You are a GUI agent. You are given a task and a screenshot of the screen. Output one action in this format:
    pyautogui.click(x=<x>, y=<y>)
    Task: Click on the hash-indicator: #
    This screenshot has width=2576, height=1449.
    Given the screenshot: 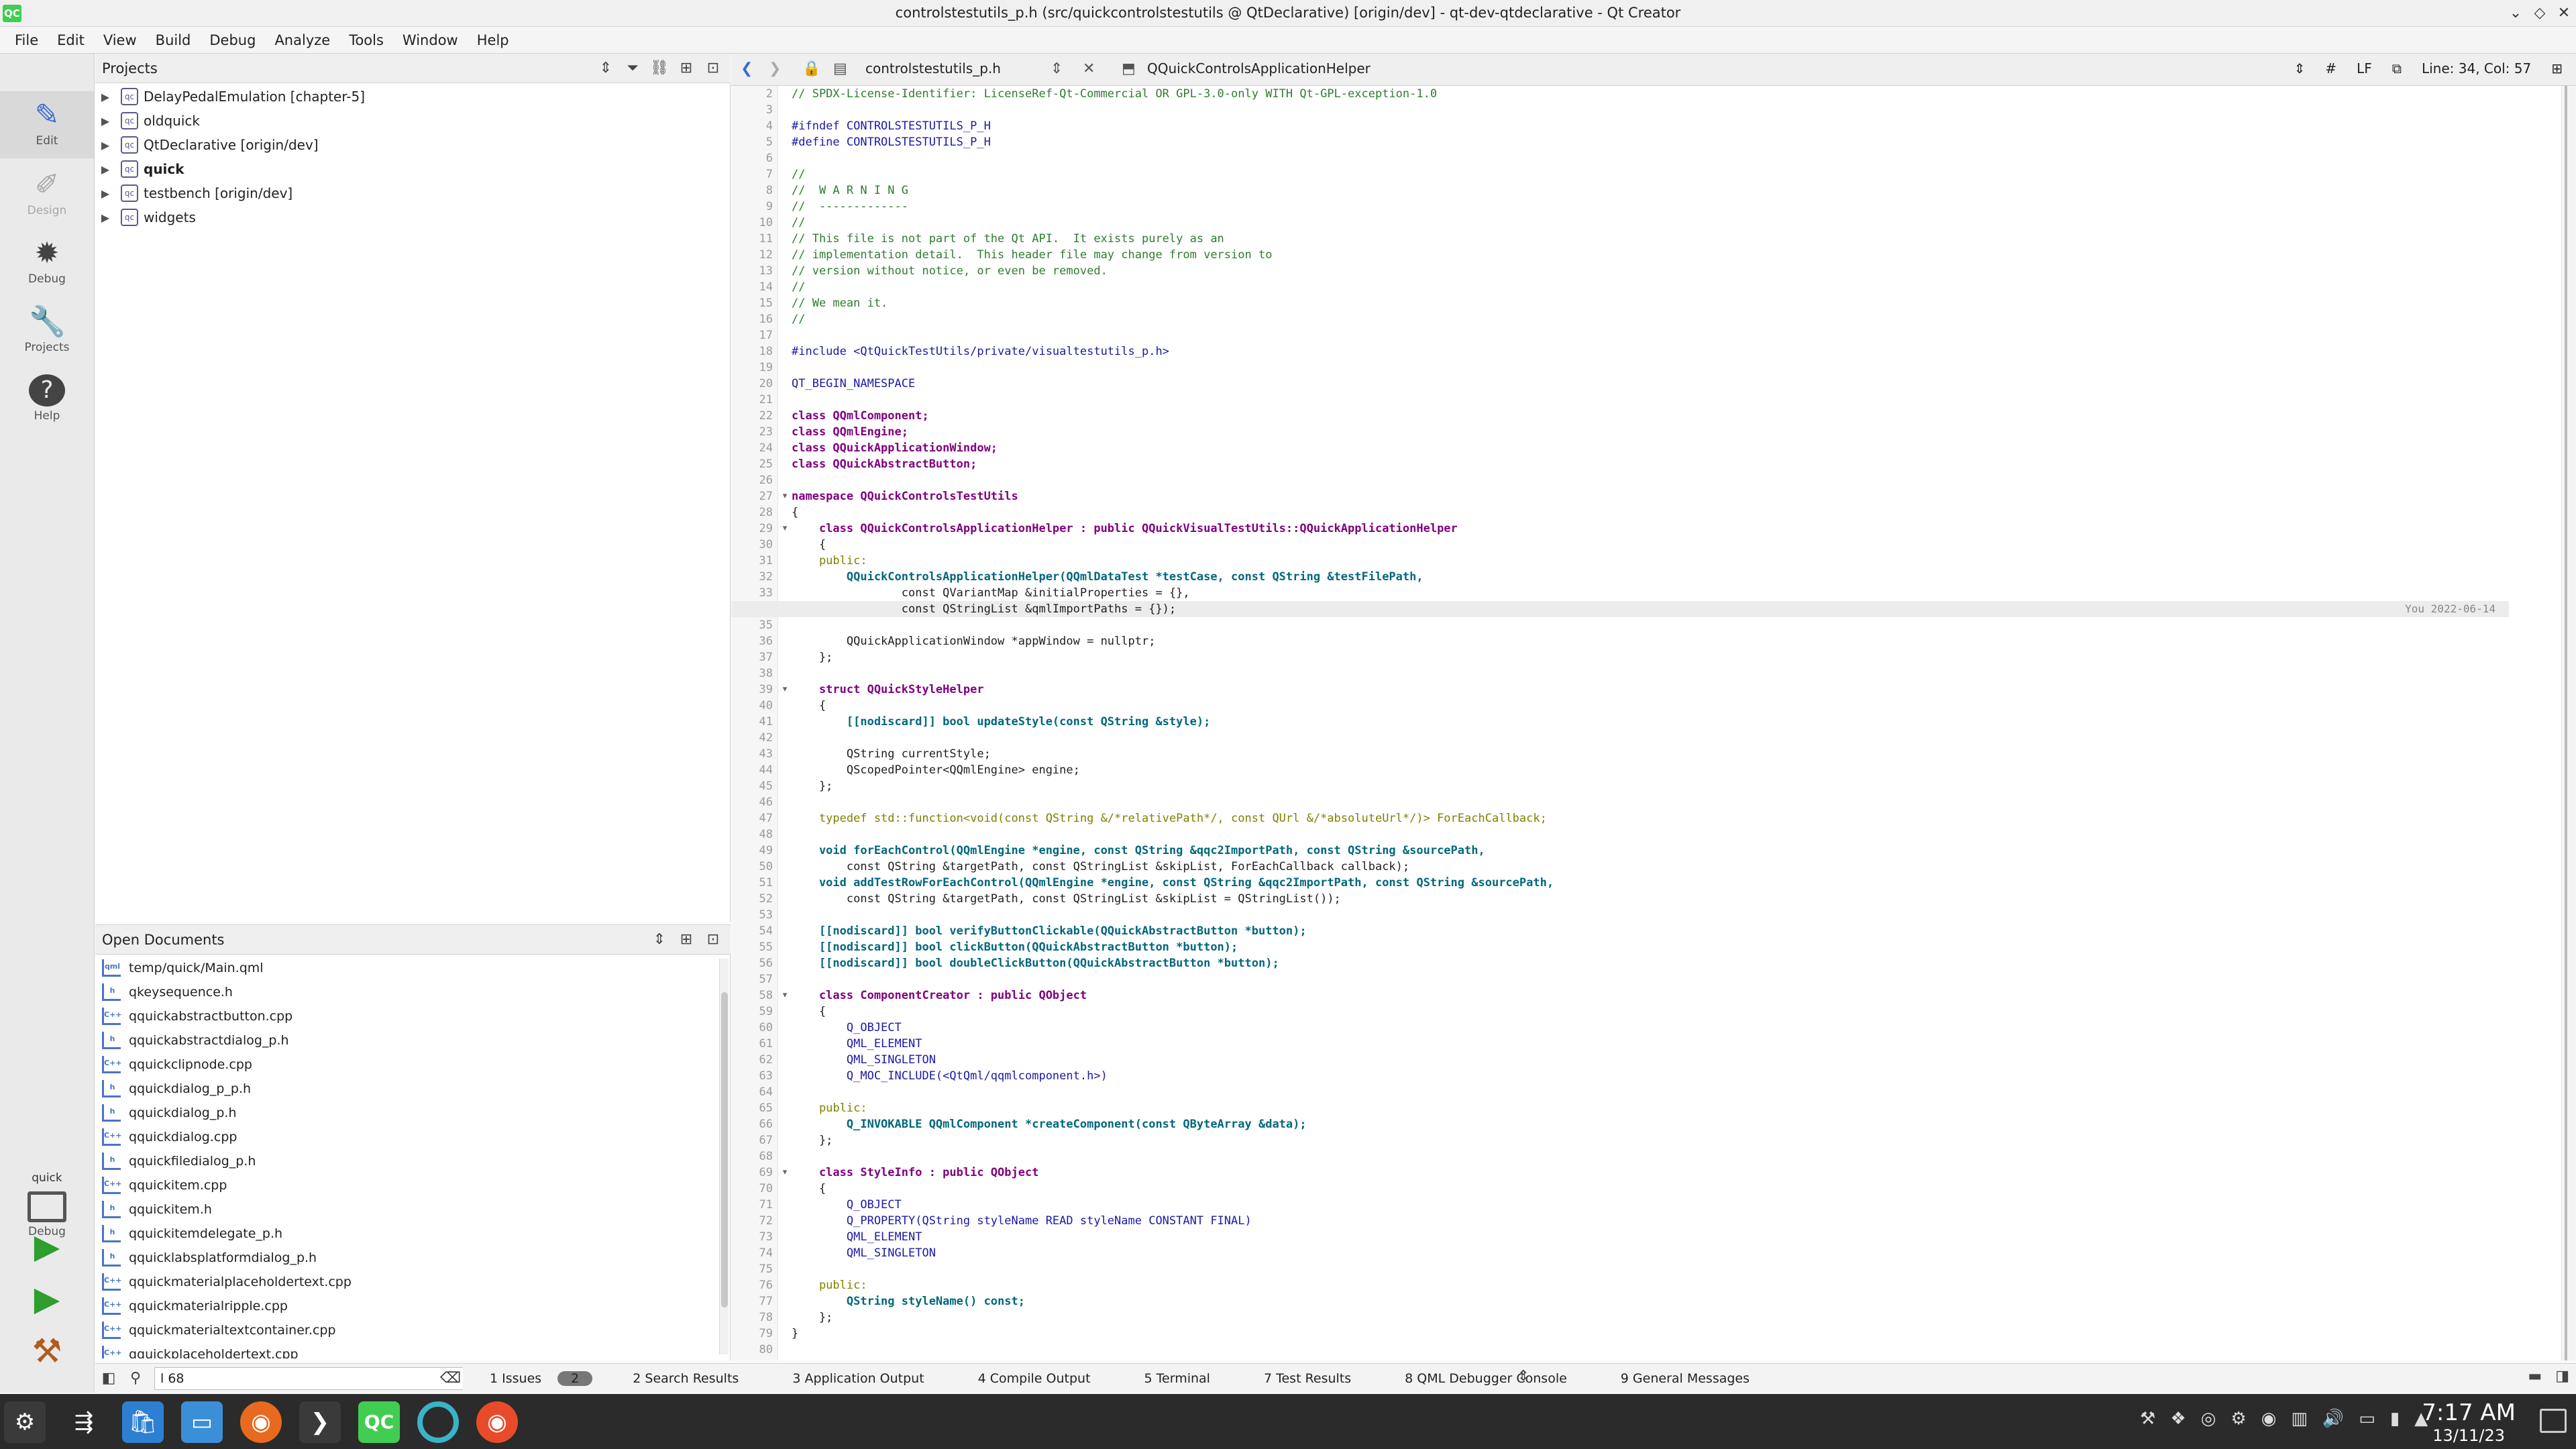 What is the action you would take?
    pyautogui.click(x=2331, y=68)
    